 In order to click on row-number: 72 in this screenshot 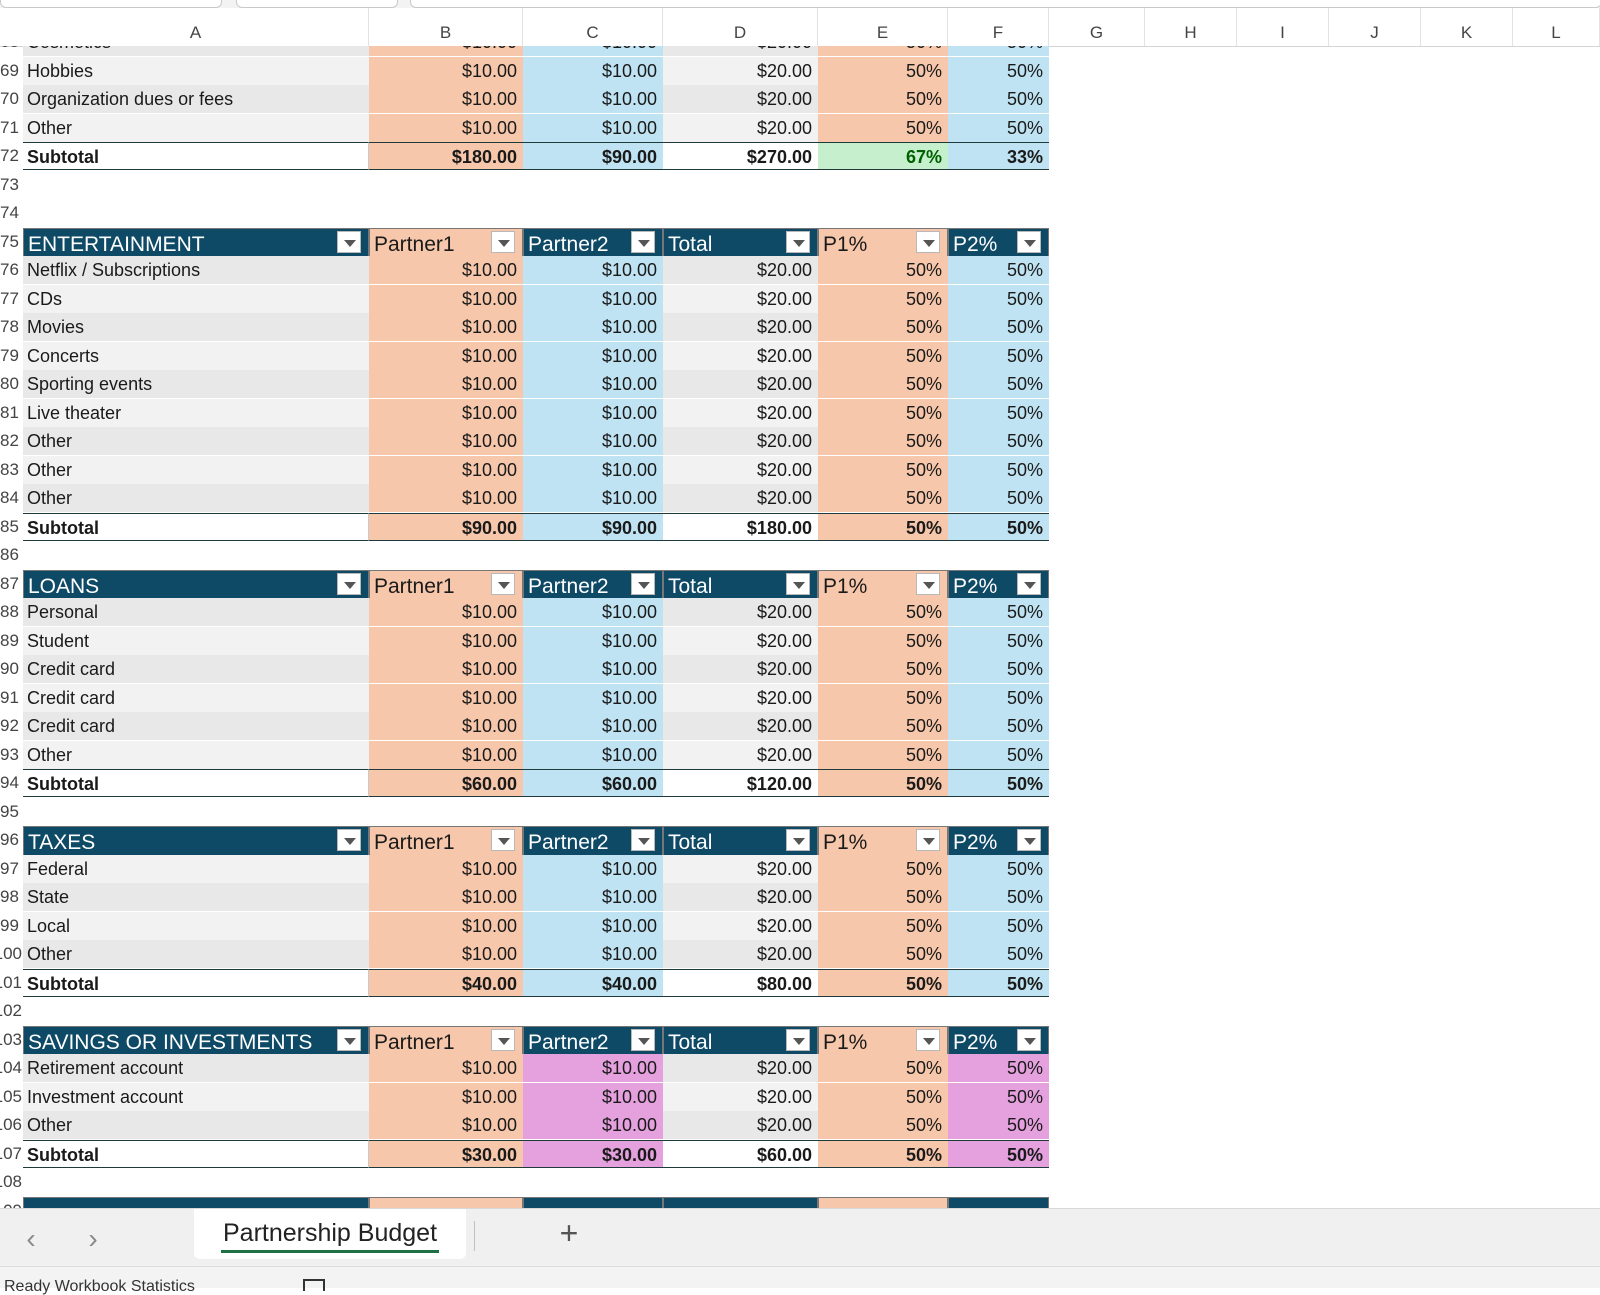, I will do `click(11, 156)`.